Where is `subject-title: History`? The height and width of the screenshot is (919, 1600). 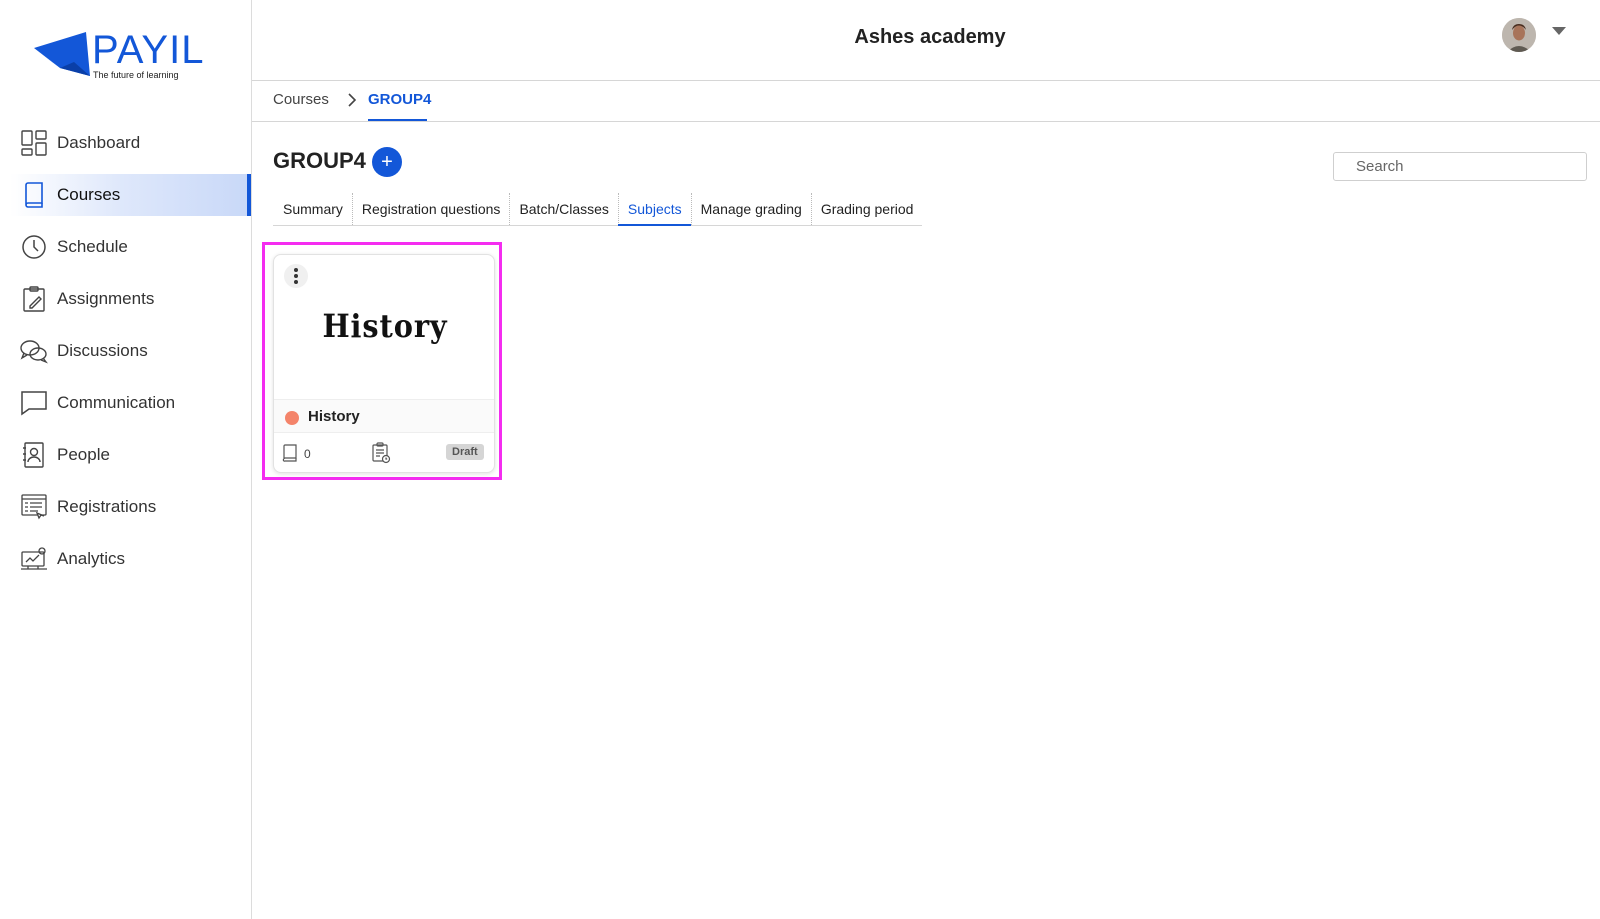
subject-title: History is located at coordinates (334, 416).